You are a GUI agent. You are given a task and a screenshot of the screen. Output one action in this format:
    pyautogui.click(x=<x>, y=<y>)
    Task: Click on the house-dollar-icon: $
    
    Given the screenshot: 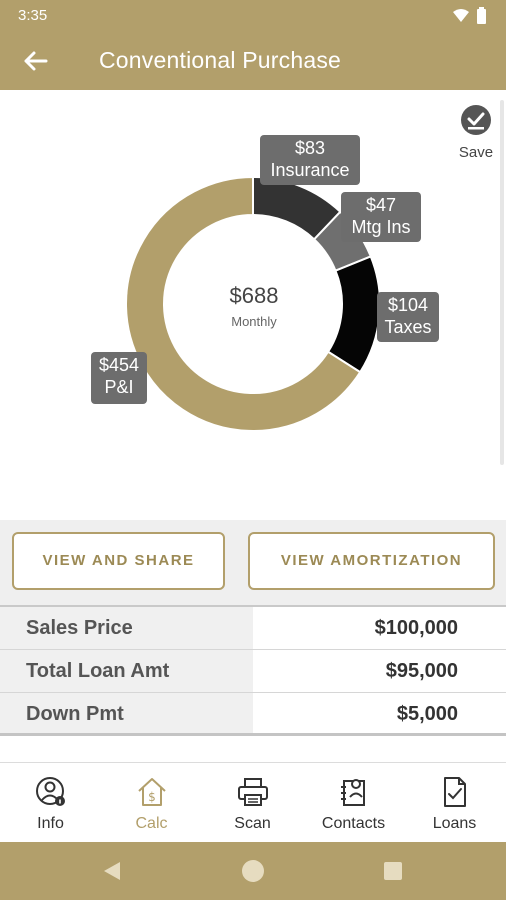 What is the action you would take?
    pyautogui.click(x=152, y=792)
    